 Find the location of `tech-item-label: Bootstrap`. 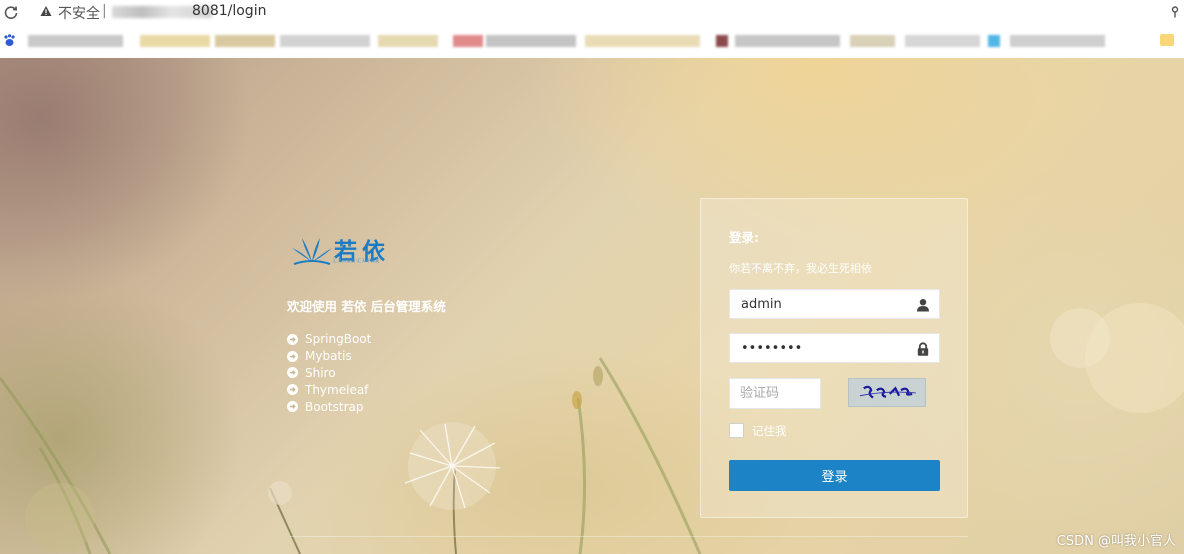

tech-item-label: Bootstrap is located at coordinates (334, 406).